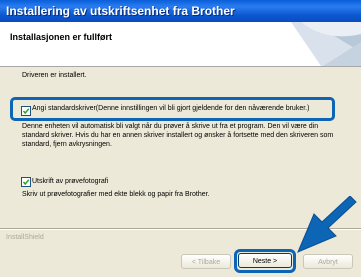 This screenshot has height=277, width=361. Describe the element at coordinates (54, 75) in the screenshot. I see `driver-installed-text: Driveren er installert.` at that location.